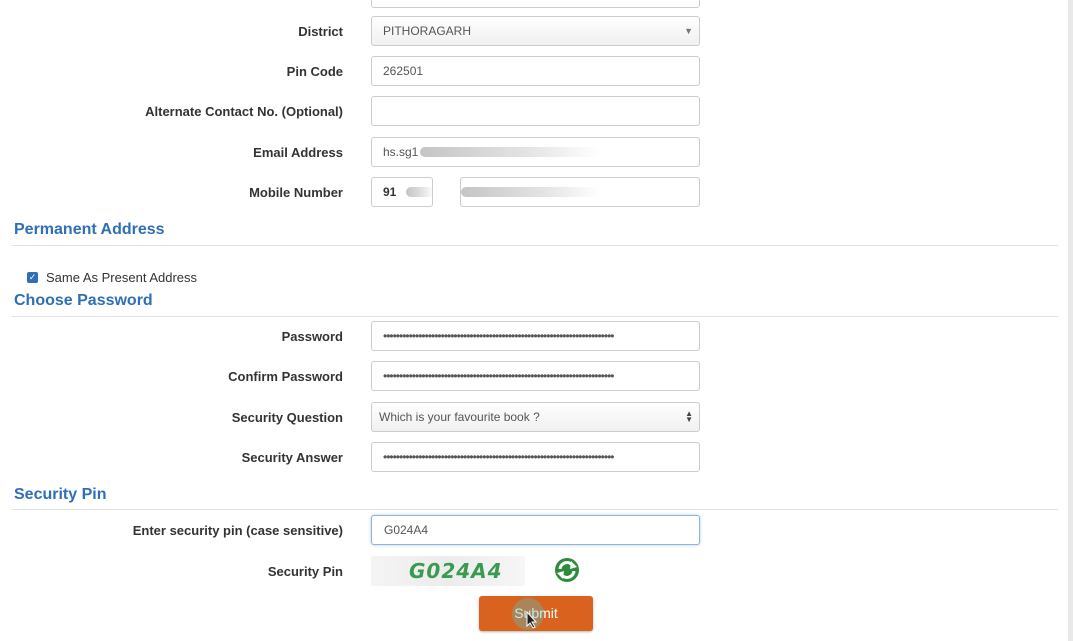 This screenshot has width=1073, height=641. What do you see at coordinates (83, 300) in the screenshot?
I see `choose-password-heading: Choose Password` at bounding box center [83, 300].